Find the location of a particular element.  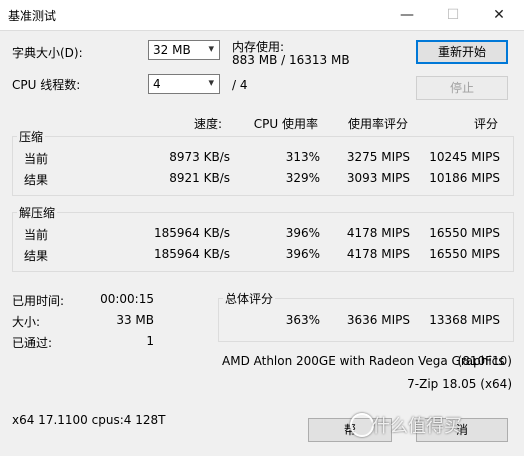

dictionary-size-select: 32 MB ▾ is located at coordinates (184, 50).